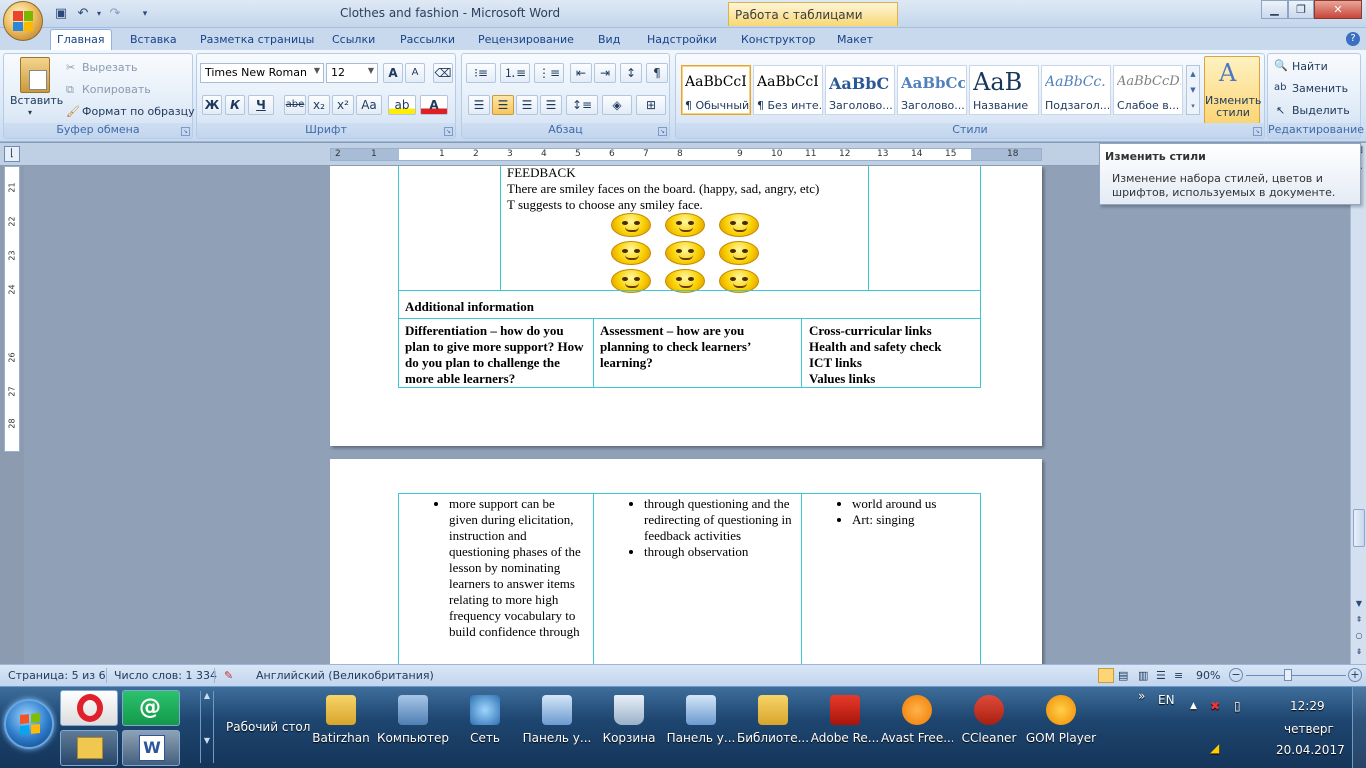 This screenshot has width=1366, height=768. Describe the element at coordinates (448, 131) in the screenshot. I see `font-launcher-icon: ↘` at that location.